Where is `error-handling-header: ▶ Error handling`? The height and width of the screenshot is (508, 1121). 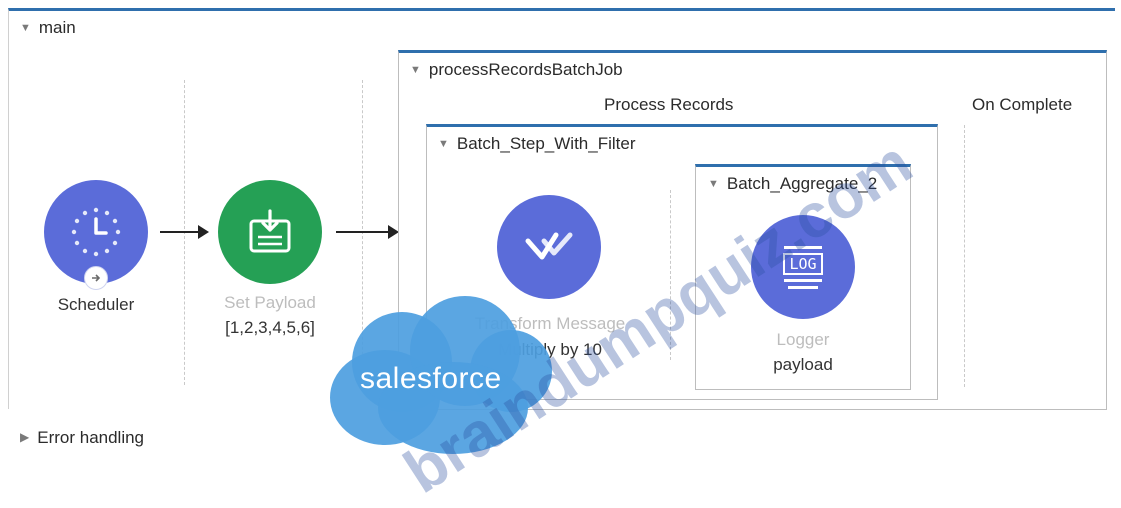 error-handling-header: ▶ Error handling is located at coordinates (82, 438).